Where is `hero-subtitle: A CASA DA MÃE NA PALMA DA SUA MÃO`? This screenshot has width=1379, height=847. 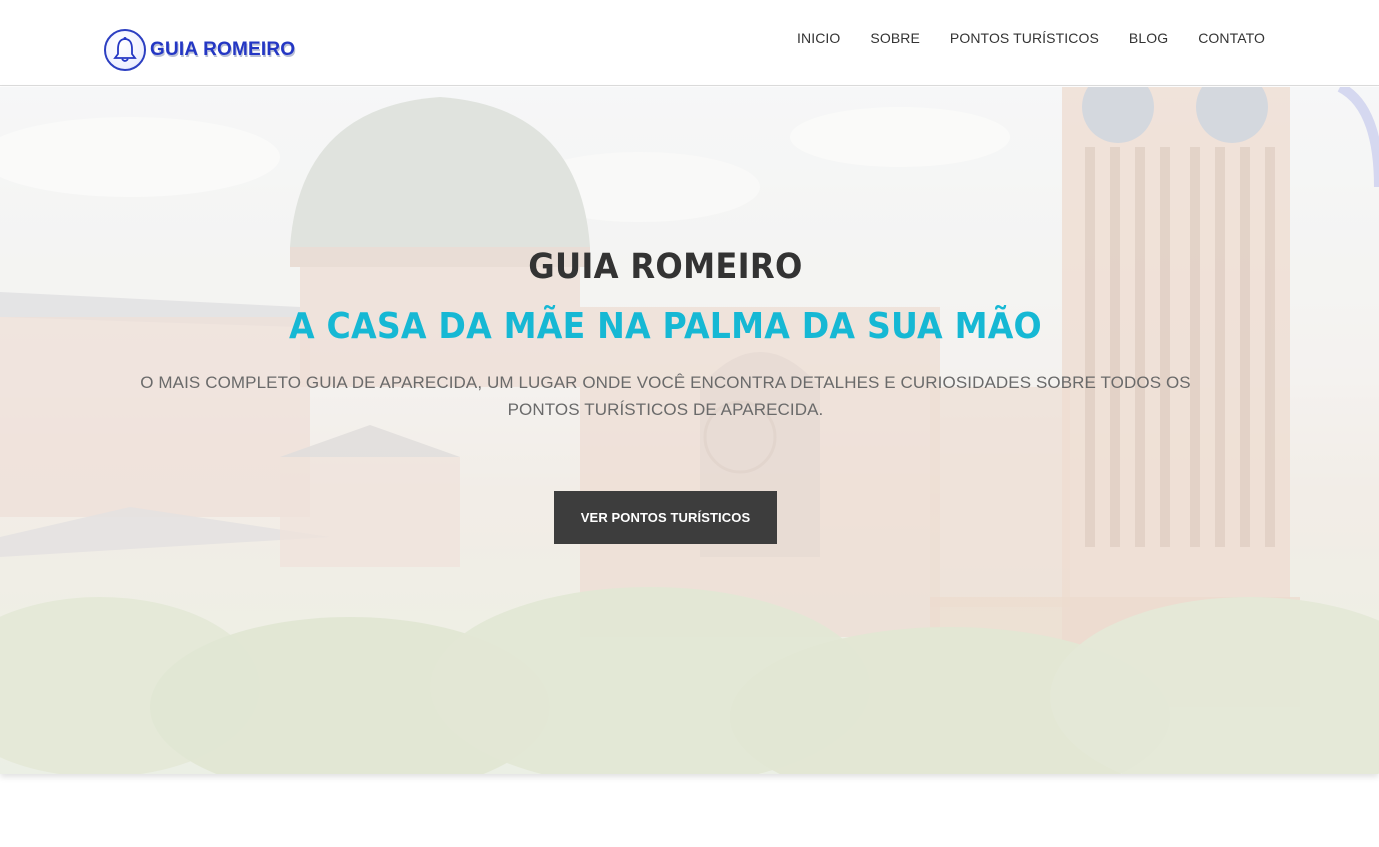 hero-subtitle: A CASA DA MÃE NA PALMA DA SUA MÃO is located at coordinates (665, 326).